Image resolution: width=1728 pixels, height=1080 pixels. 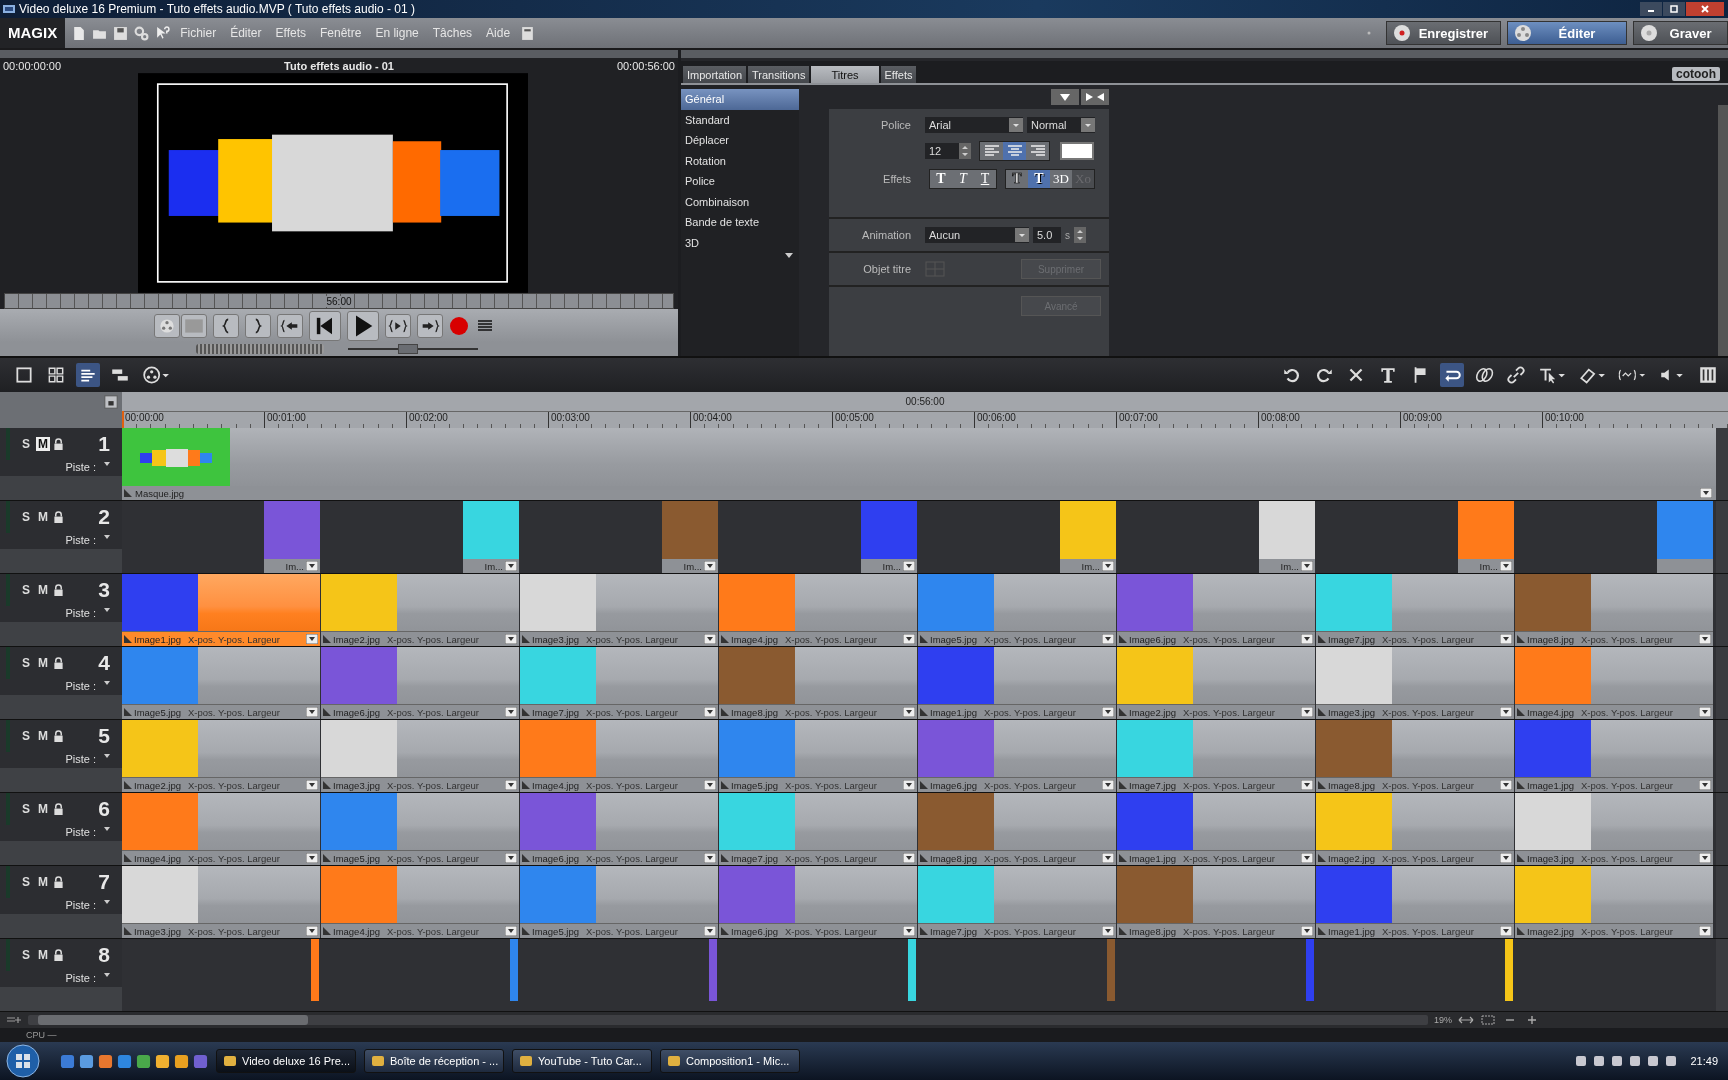 I want to click on scrub-bar: 56:00, so click(x=339, y=301).